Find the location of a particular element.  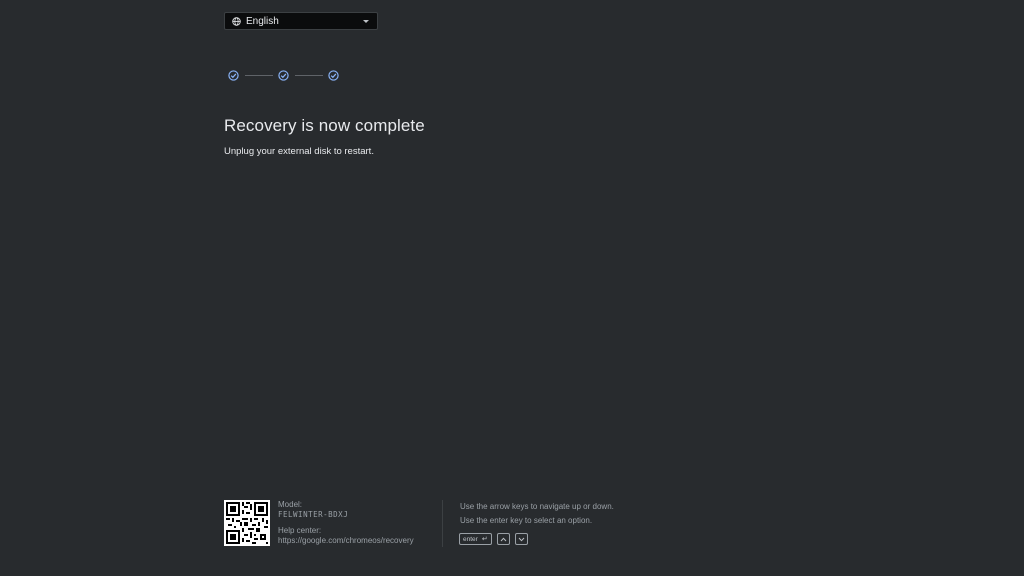

down-arrow-key is located at coordinates (521, 539).